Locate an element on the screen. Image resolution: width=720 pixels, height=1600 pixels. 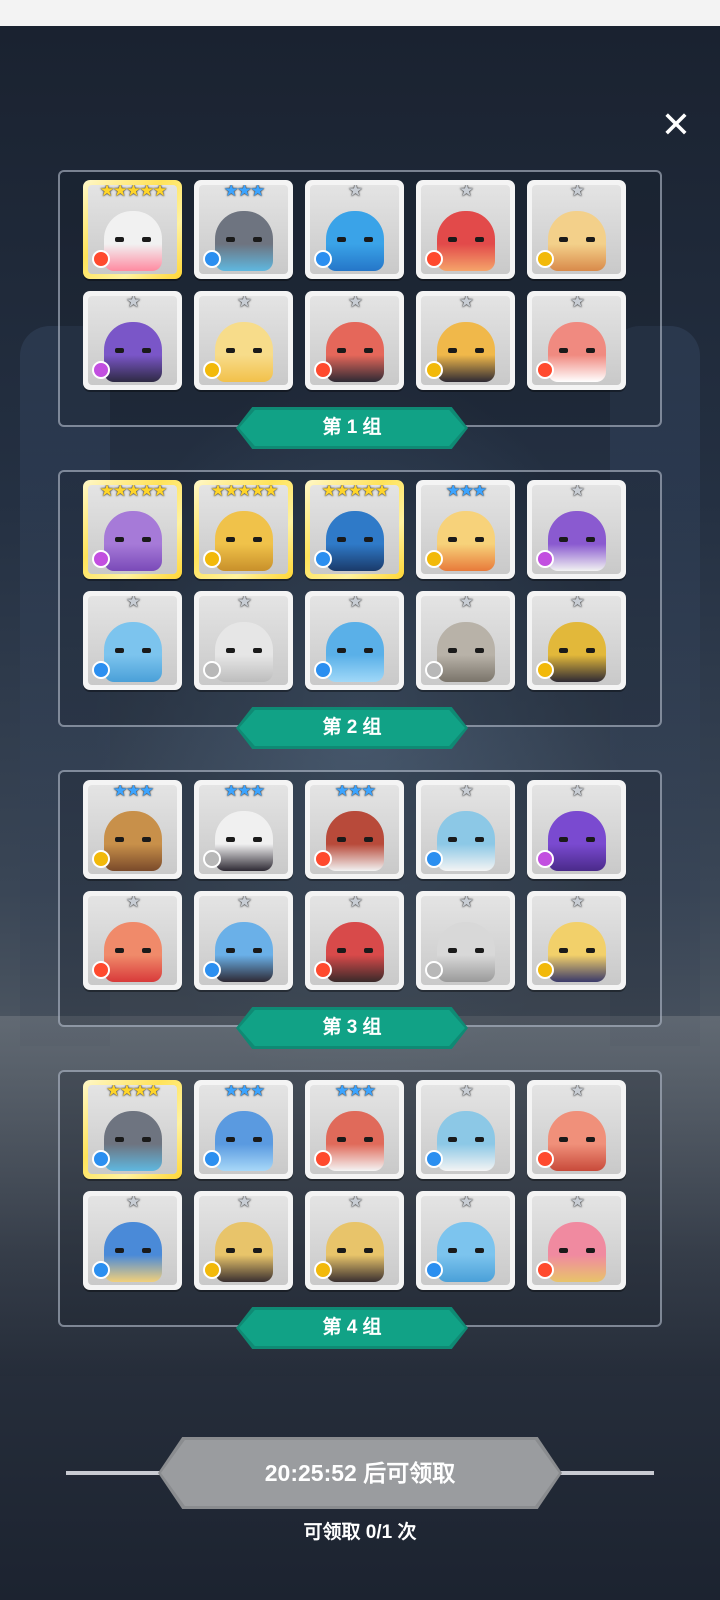
close-icon: ✕ is located at coordinates (676, 126).